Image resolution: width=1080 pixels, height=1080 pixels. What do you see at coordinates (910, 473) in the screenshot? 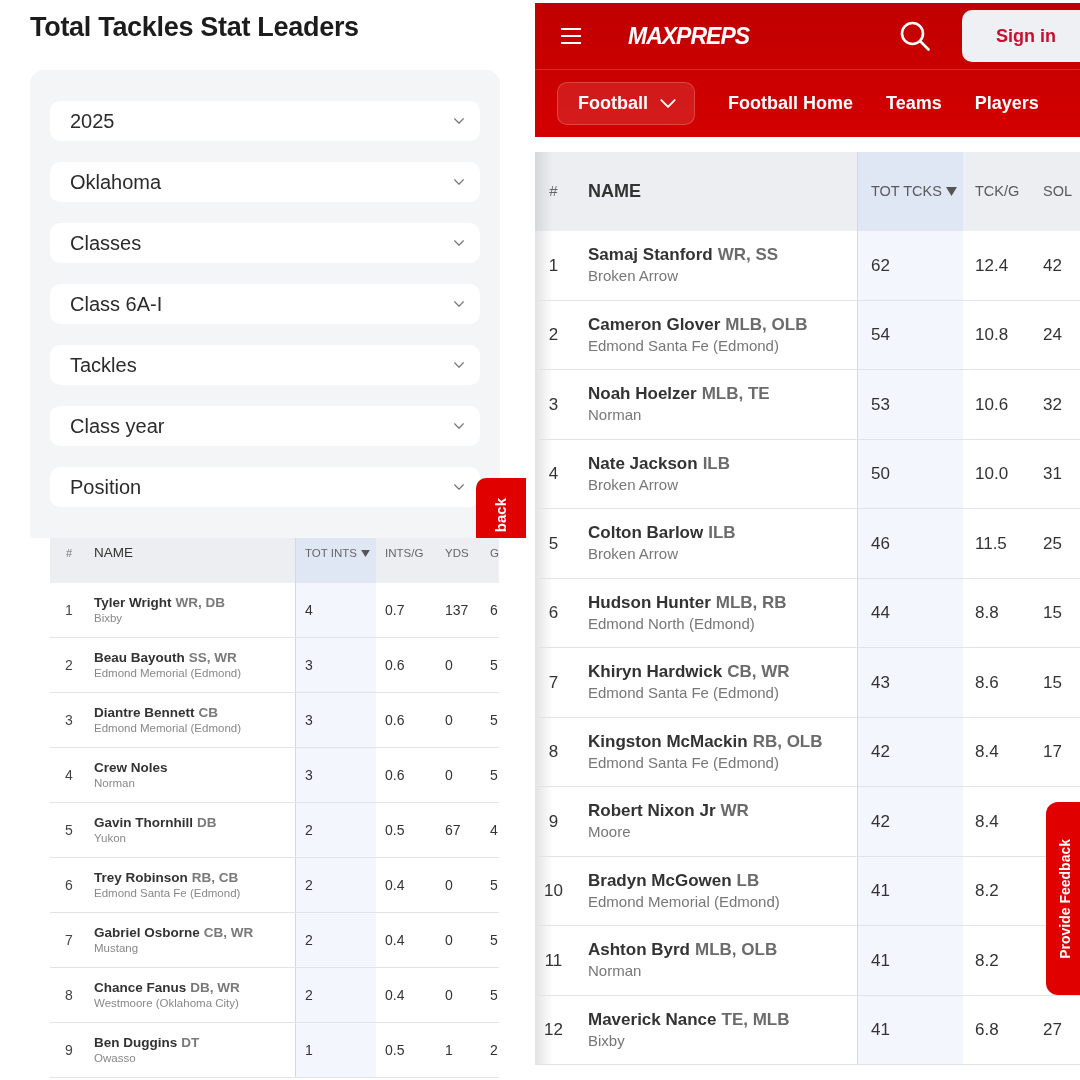
I see `stat-cell: 50` at bounding box center [910, 473].